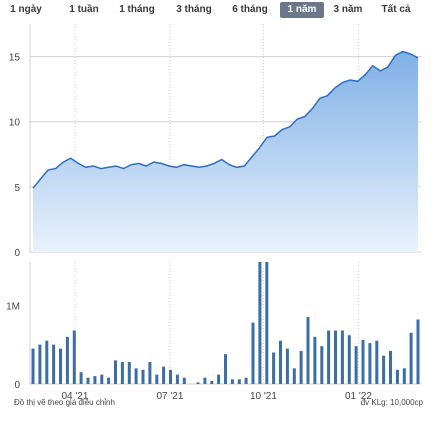  Describe the element at coordinates (64, 402) in the screenshot. I see `adjusted-price-note: Đồ thị vẽ theo giá điều chỉnh` at that location.